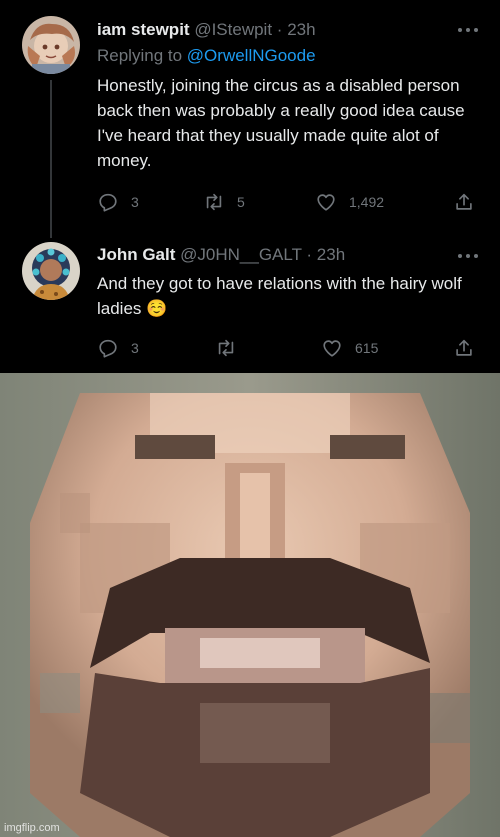 Image resolution: width=500 pixels, height=837 pixels. Describe the element at coordinates (241, 254) in the screenshot. I see `handle: @J0HN__GALT` at that location.